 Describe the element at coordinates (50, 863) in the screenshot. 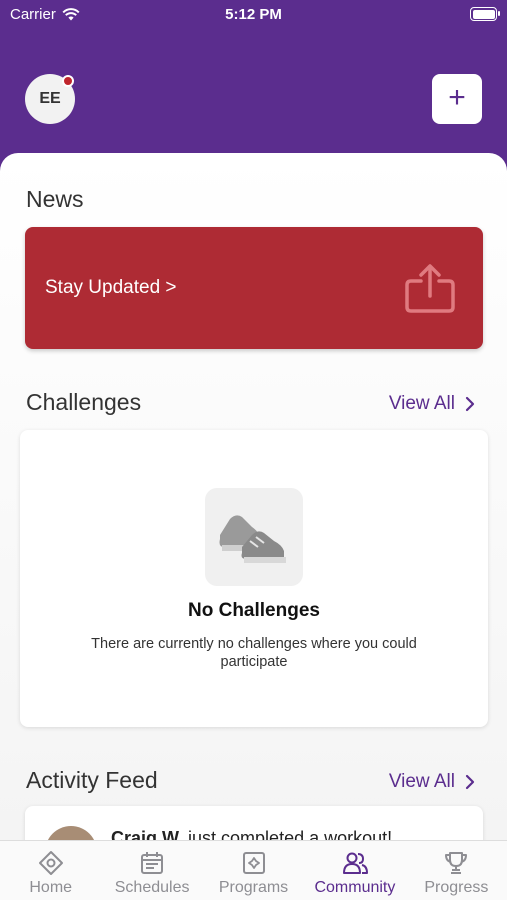

I see `home-icon` at that location.